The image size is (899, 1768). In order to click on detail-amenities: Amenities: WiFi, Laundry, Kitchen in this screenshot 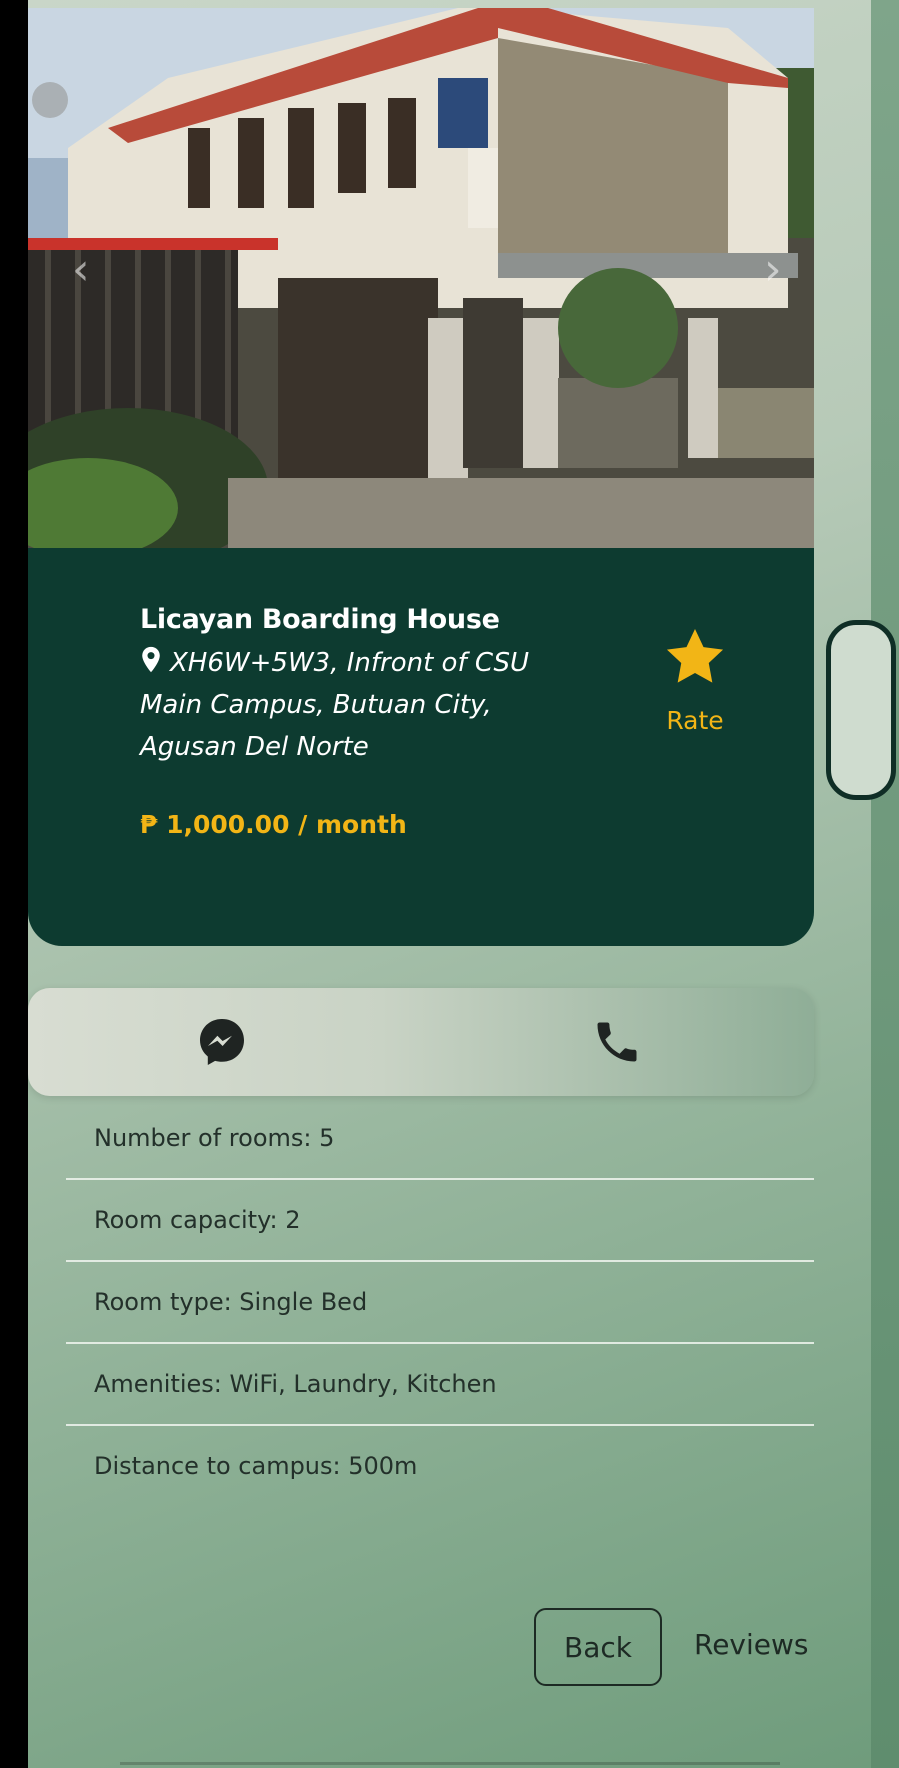, I will do `click(440, 1385)`.